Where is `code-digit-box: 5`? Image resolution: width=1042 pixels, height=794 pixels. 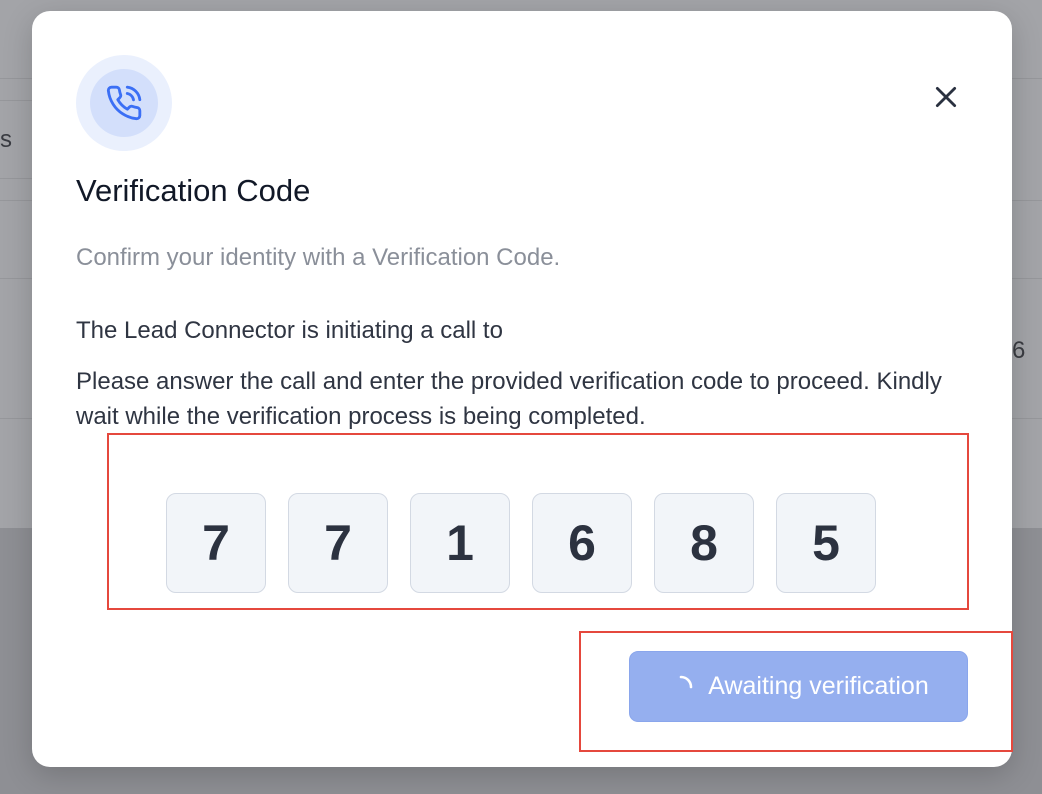
code-digit-box: 5 is located at coordinates (826, 543).